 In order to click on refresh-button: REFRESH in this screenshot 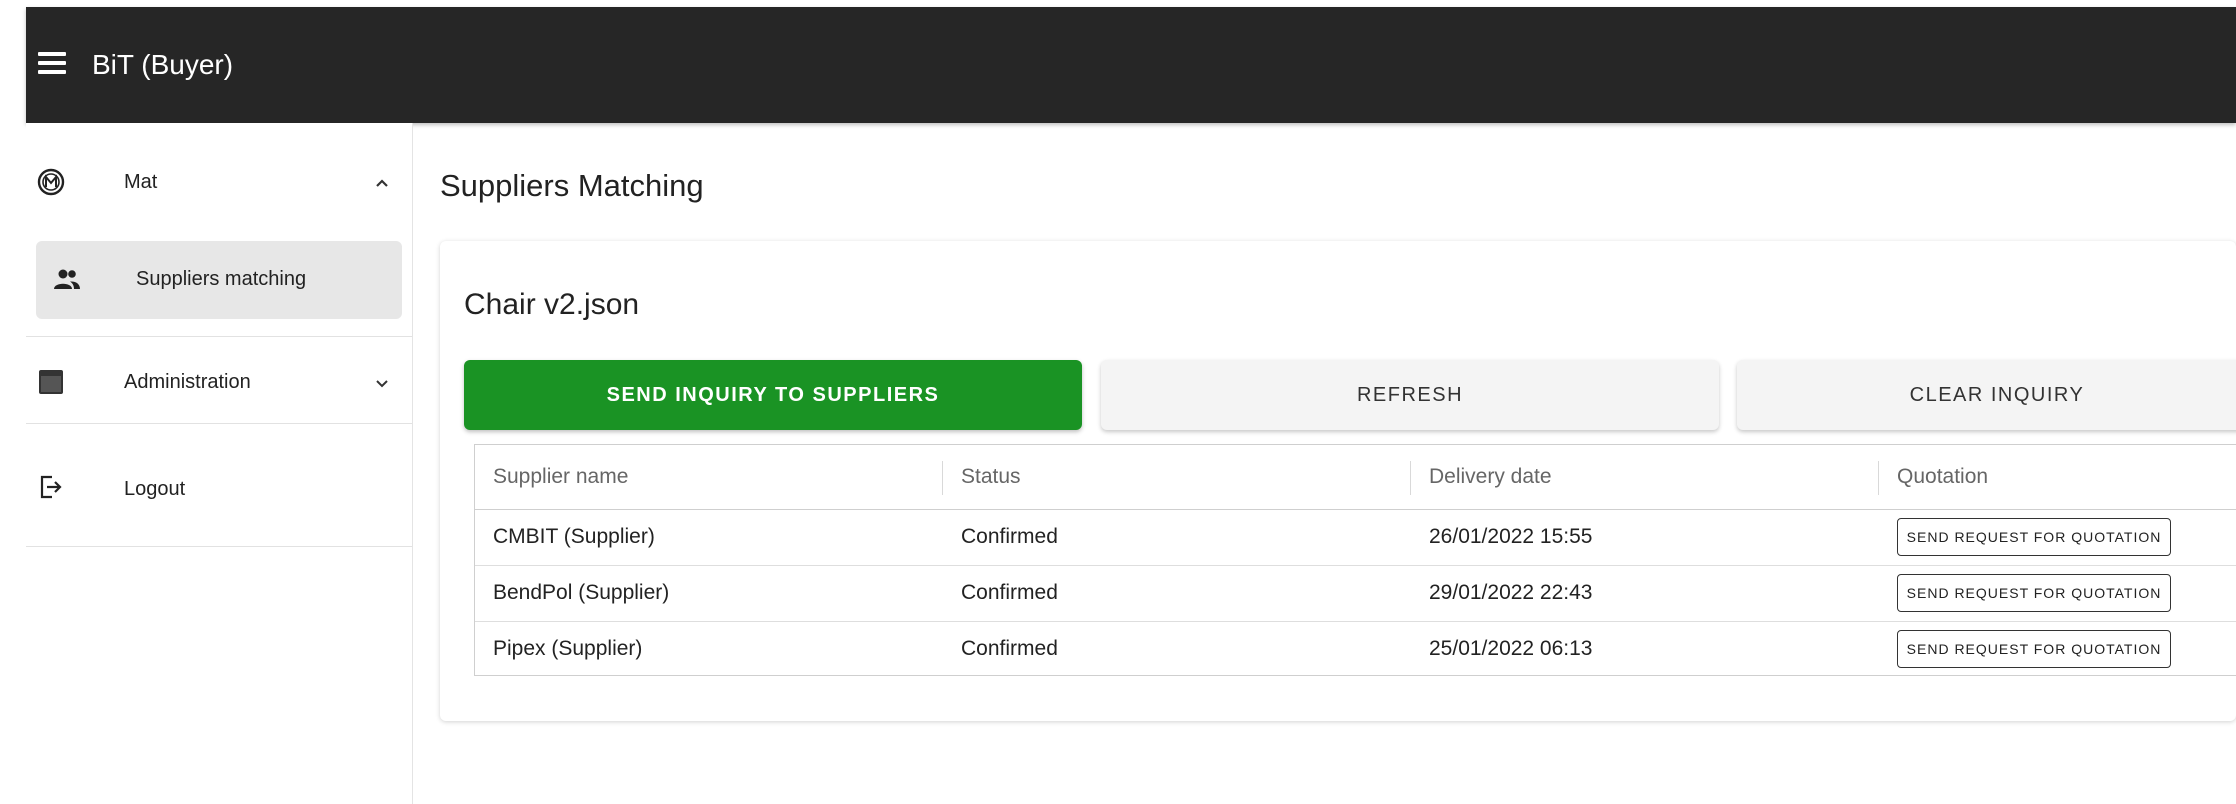, I will do `click(1410, 395)`.